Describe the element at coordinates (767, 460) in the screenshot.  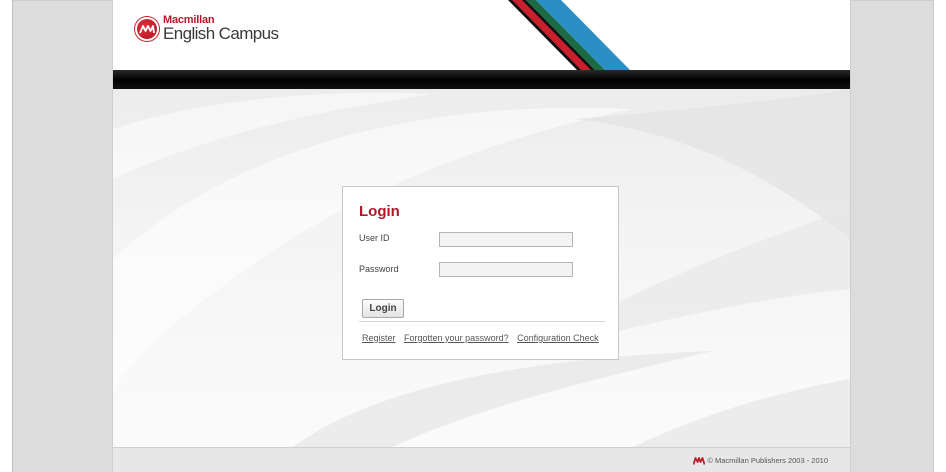
I see `copyright-text: © Macmillan Publishers 2003 - 2010` at that location.